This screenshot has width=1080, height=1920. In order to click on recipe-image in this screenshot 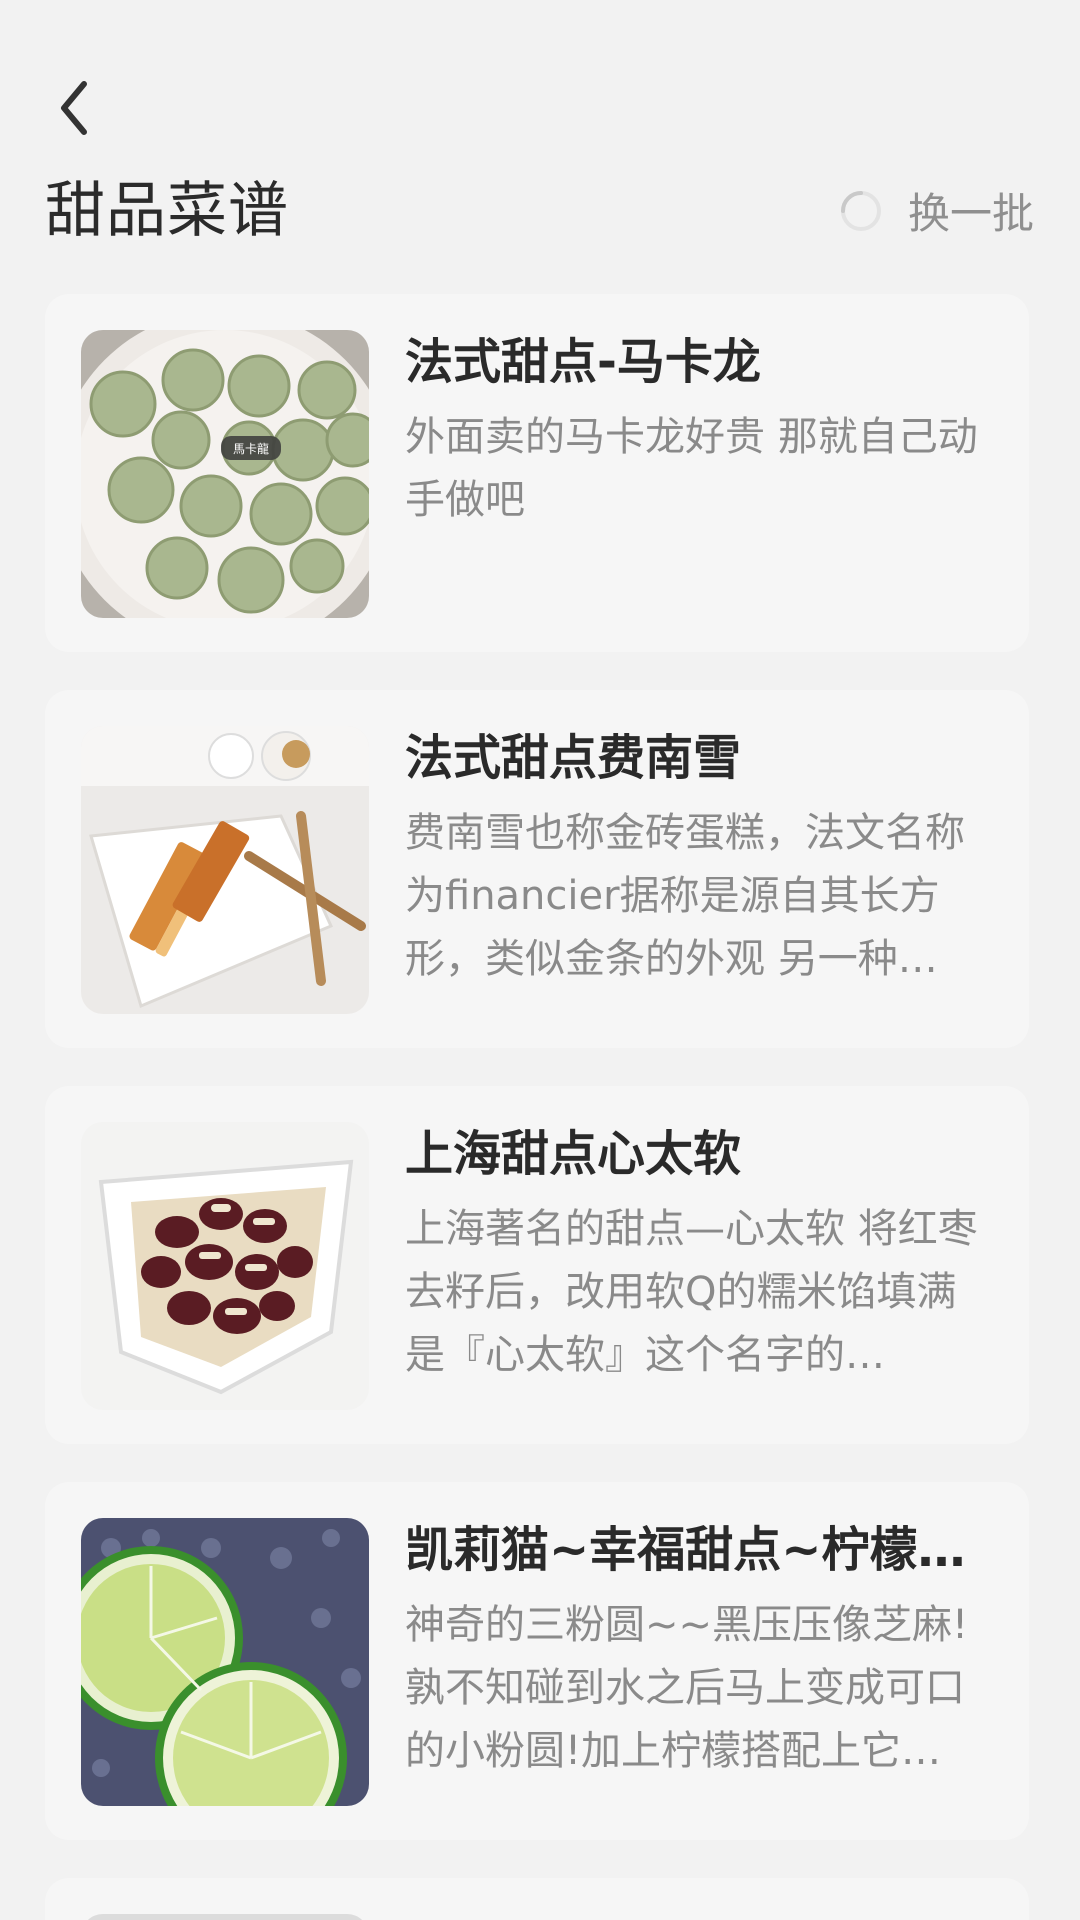, I will do `click(225, 1917)`.